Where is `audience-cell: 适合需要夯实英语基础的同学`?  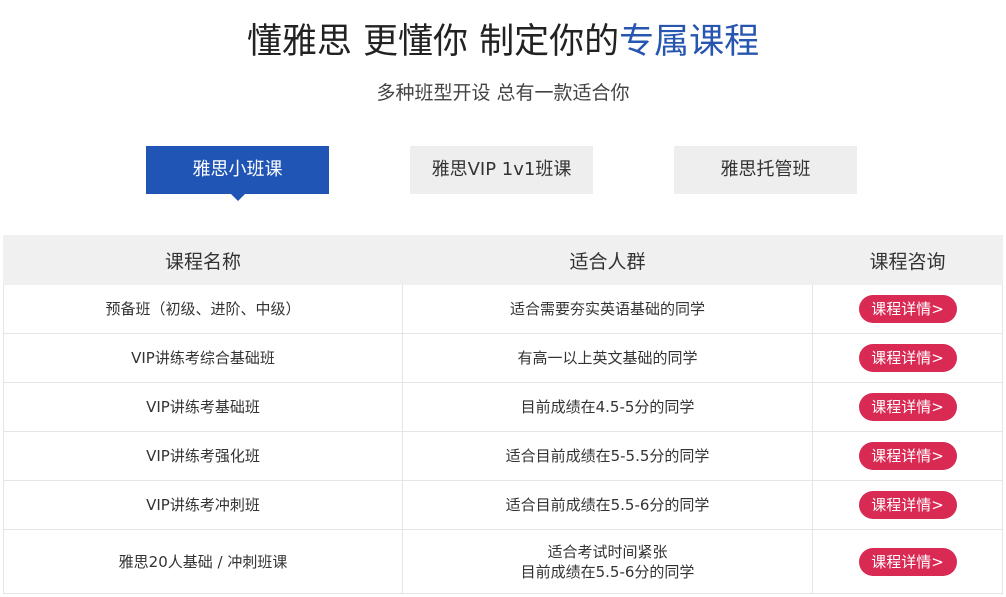
audience-cell: 适合需要夯实英语基础的同学 is located at coordinates (607, 309).